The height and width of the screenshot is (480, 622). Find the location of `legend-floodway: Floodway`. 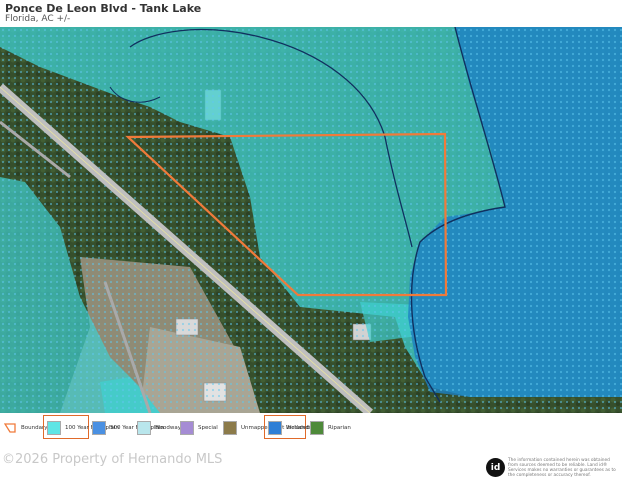

legend-floodway: Floodway is located at coordinates (159, 428).